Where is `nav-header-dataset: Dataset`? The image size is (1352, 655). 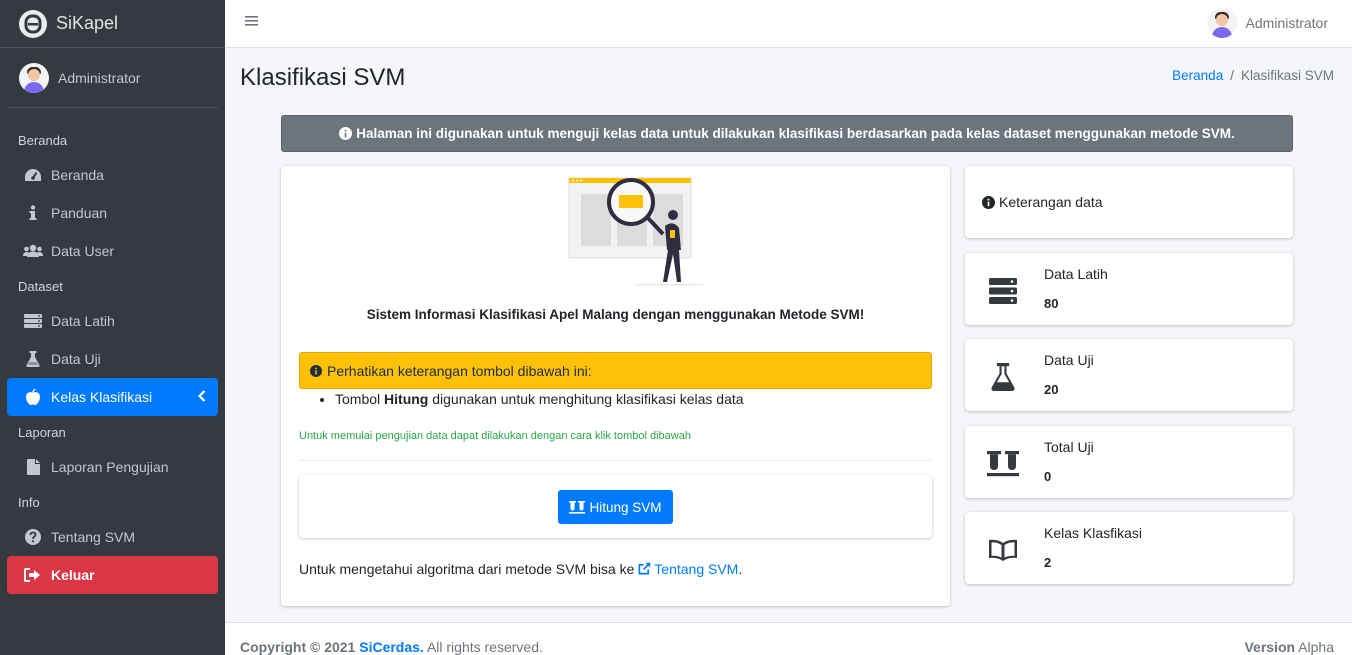
nav-header-dataset: Dataset is located at coordinates (40, 286).